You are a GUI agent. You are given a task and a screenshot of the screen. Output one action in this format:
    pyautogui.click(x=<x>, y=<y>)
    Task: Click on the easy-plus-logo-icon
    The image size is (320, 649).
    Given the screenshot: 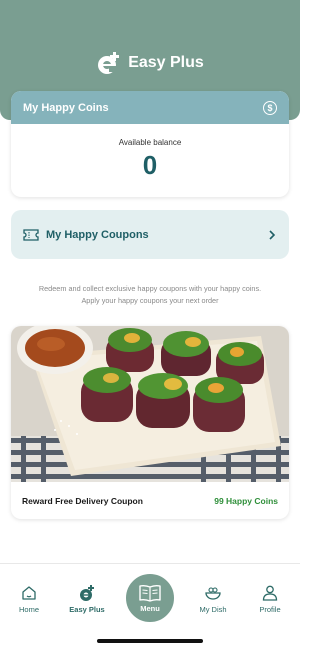 What is the action you would take?
    pyautogui.click(x=109, y=63)
    